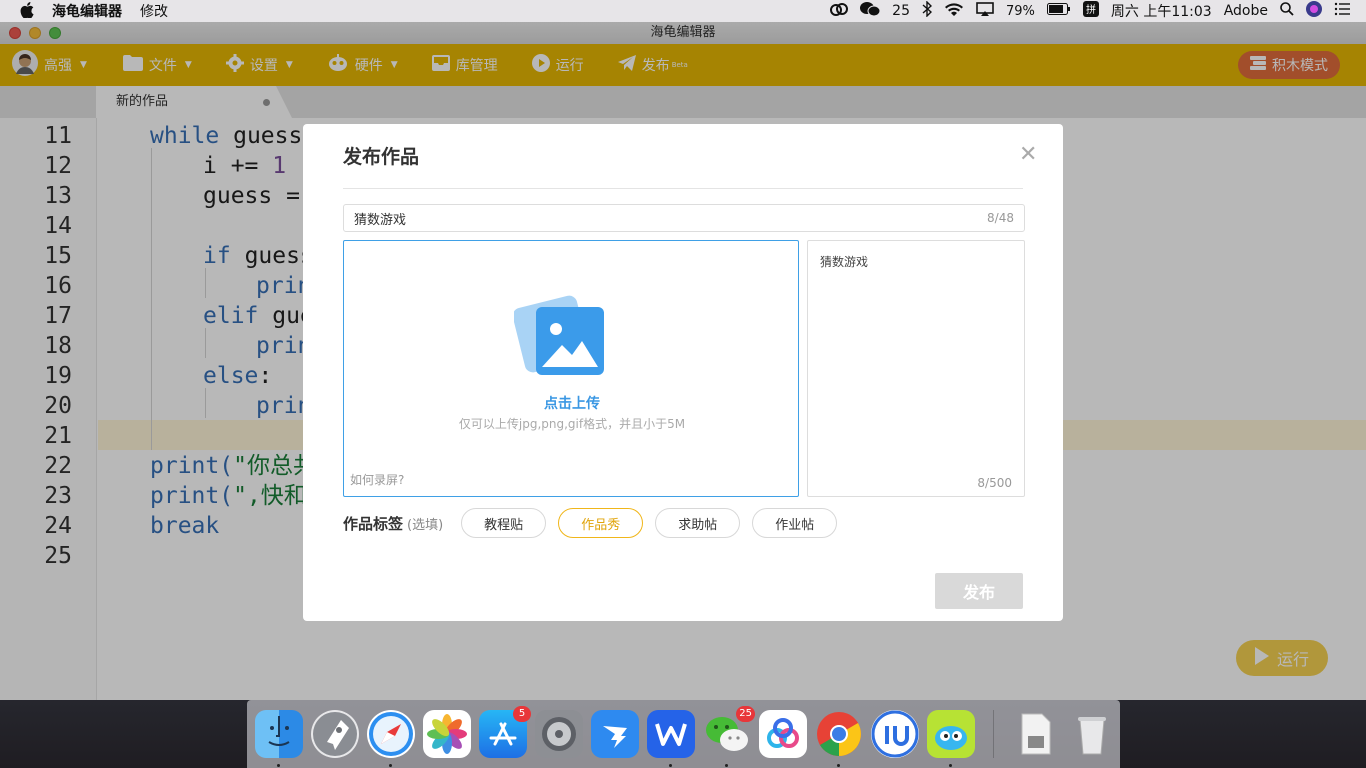 The image size is (1366, 768). Describe the element at coordinates (745, 714) in the screenshot. I see `wechat-badge: 25` at that location.